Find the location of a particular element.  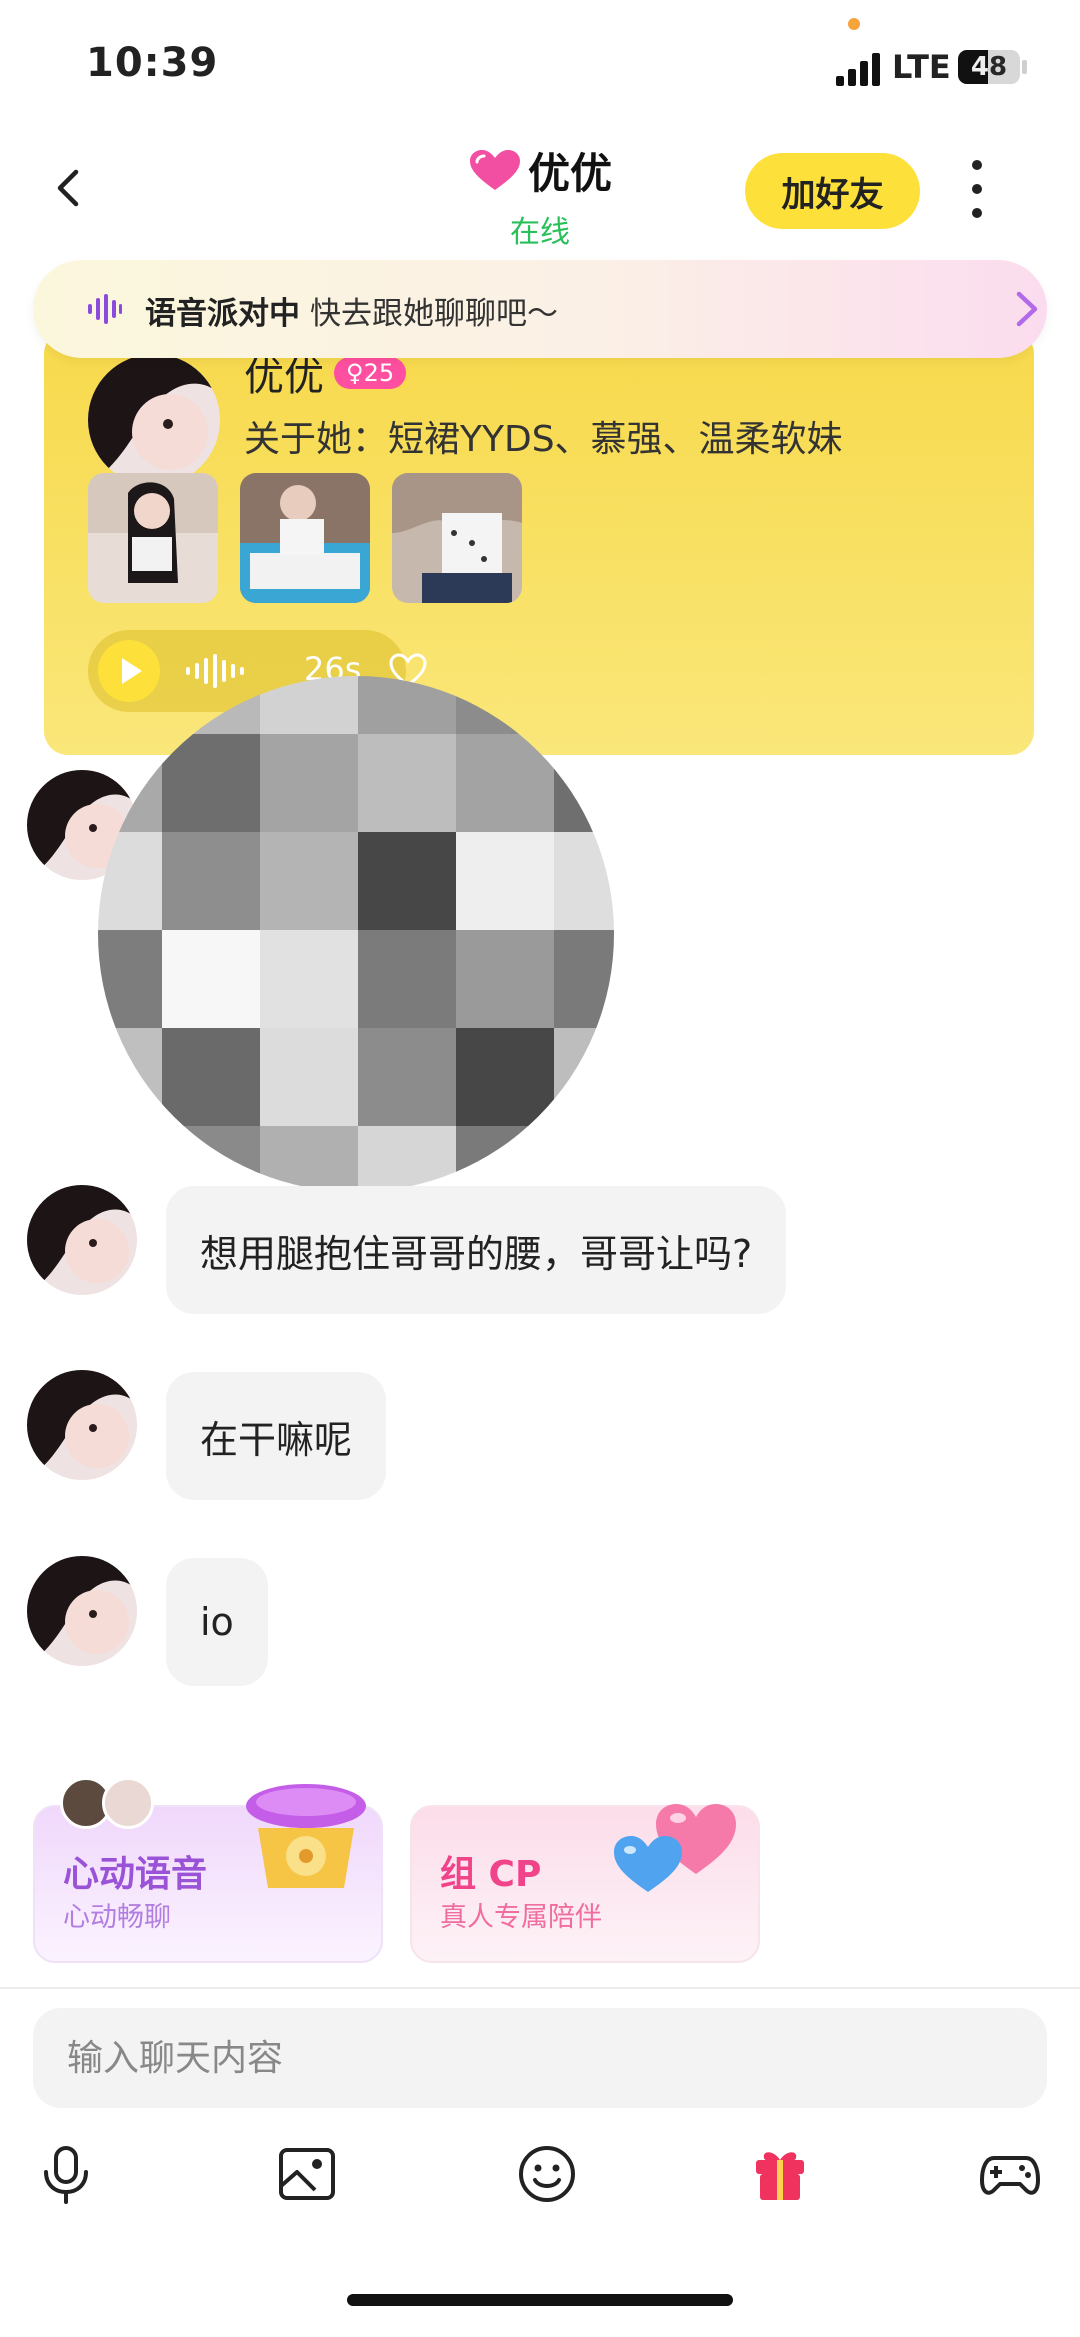

gamepad-icon is located at coordinates (1010, 2174).